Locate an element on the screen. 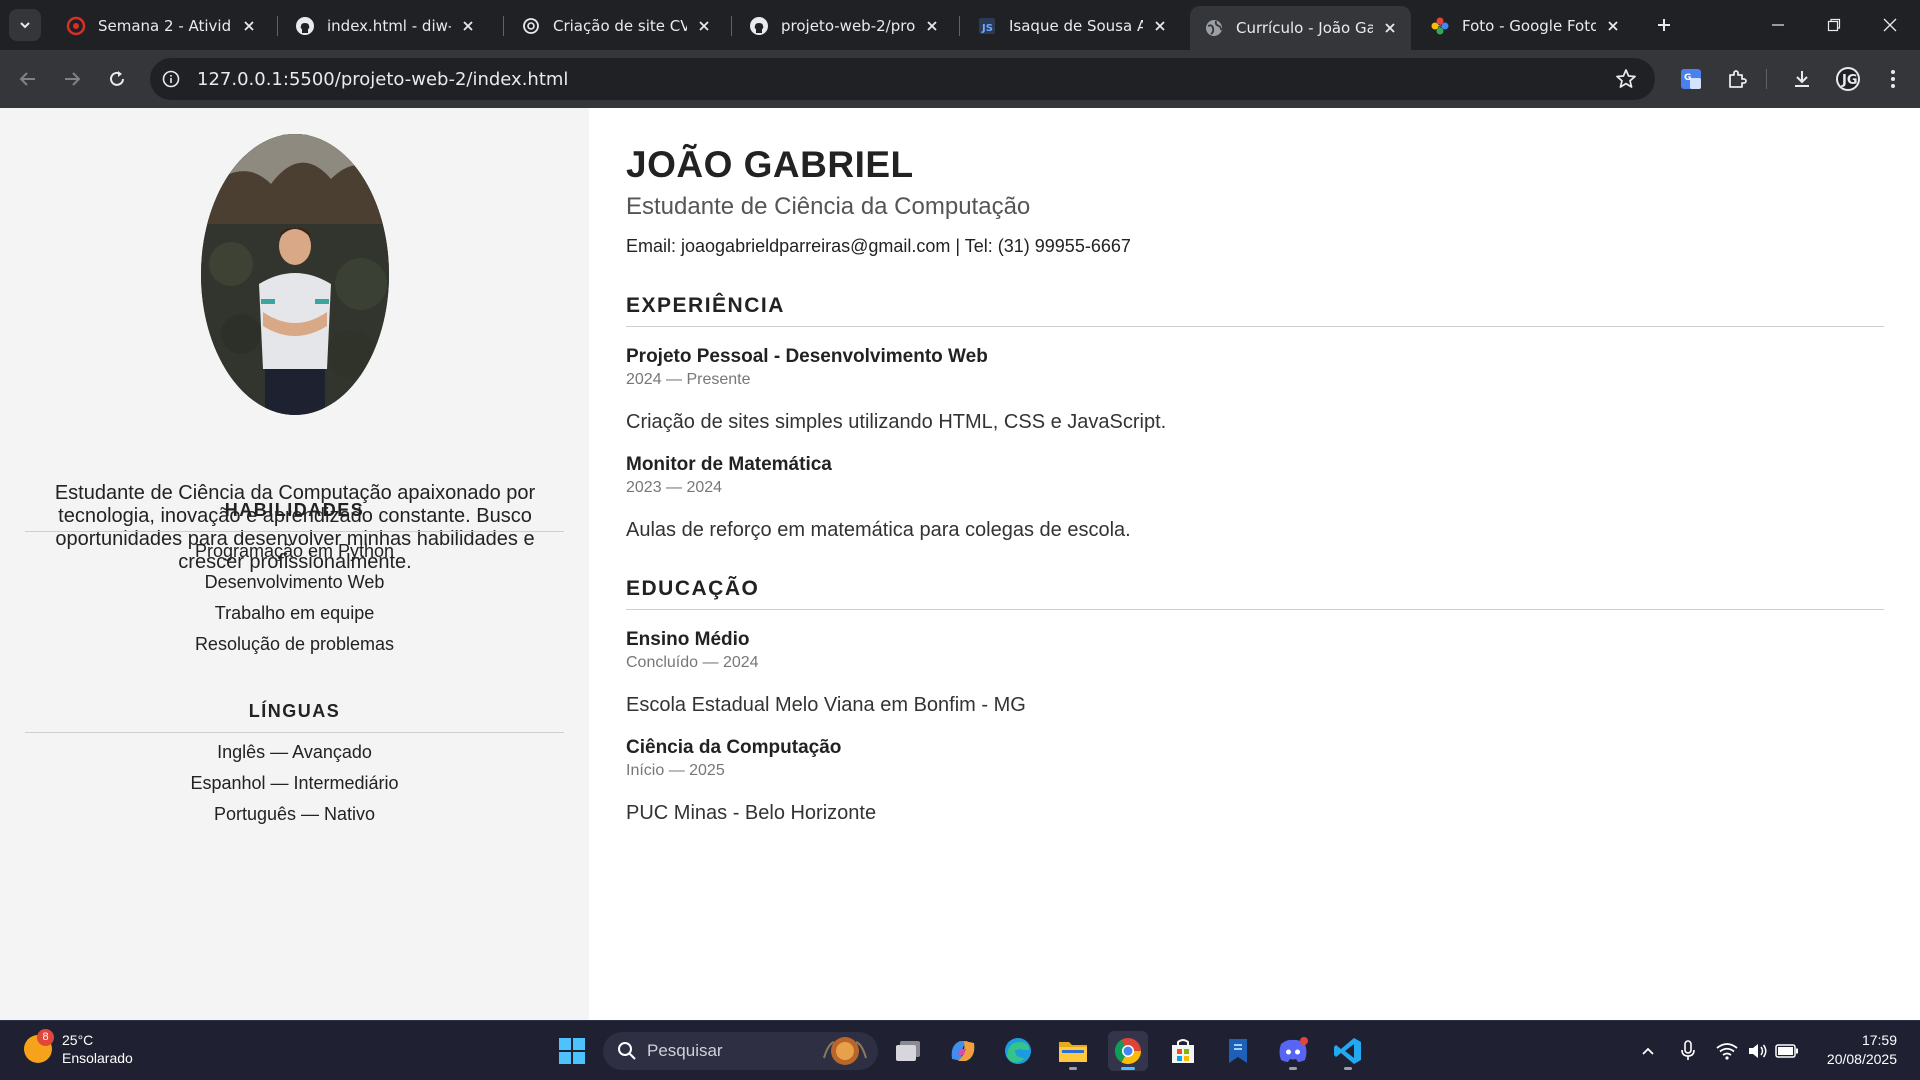  wifi-icon is located at coordinates (1727, 1051).